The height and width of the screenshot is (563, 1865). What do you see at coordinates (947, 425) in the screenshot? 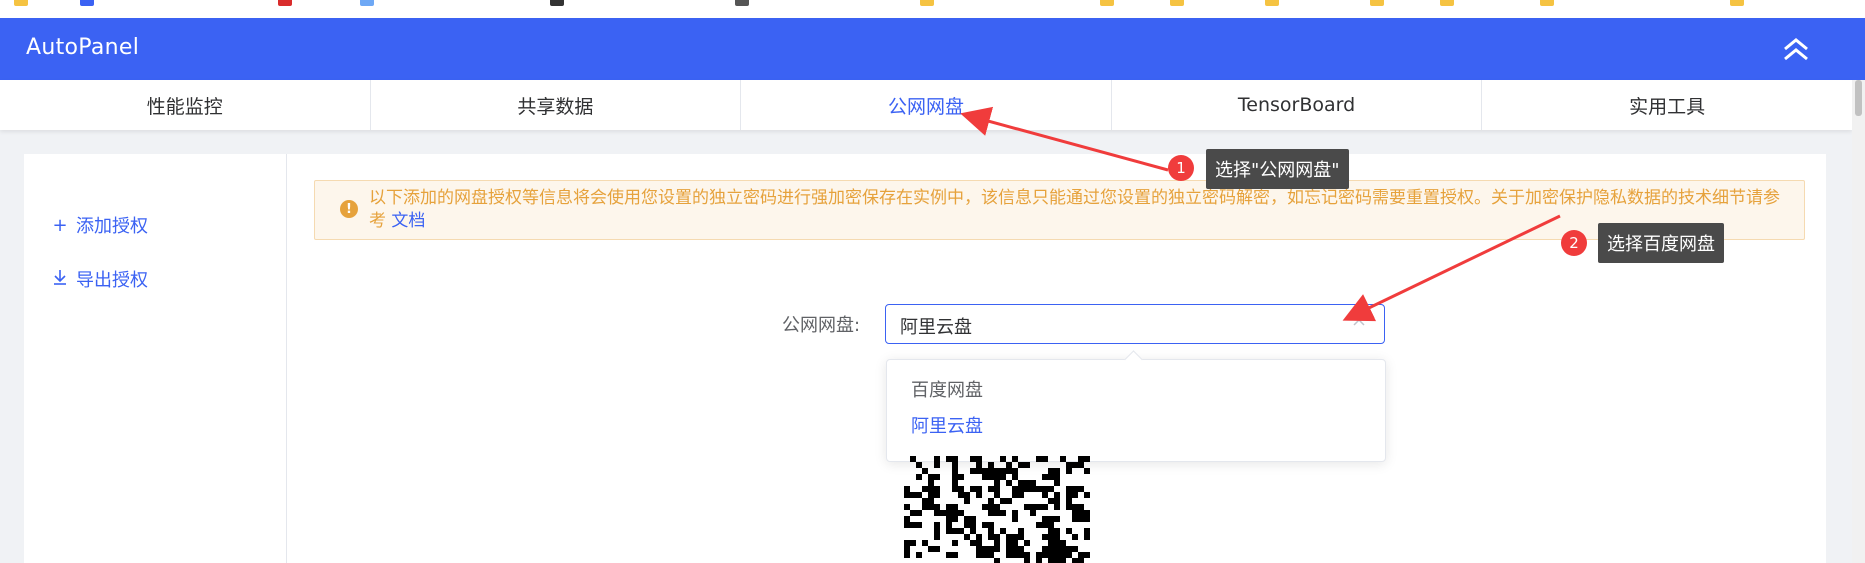
I see `option-aliyun-drive: 阿里云盘` at bounding box center [947, 425].